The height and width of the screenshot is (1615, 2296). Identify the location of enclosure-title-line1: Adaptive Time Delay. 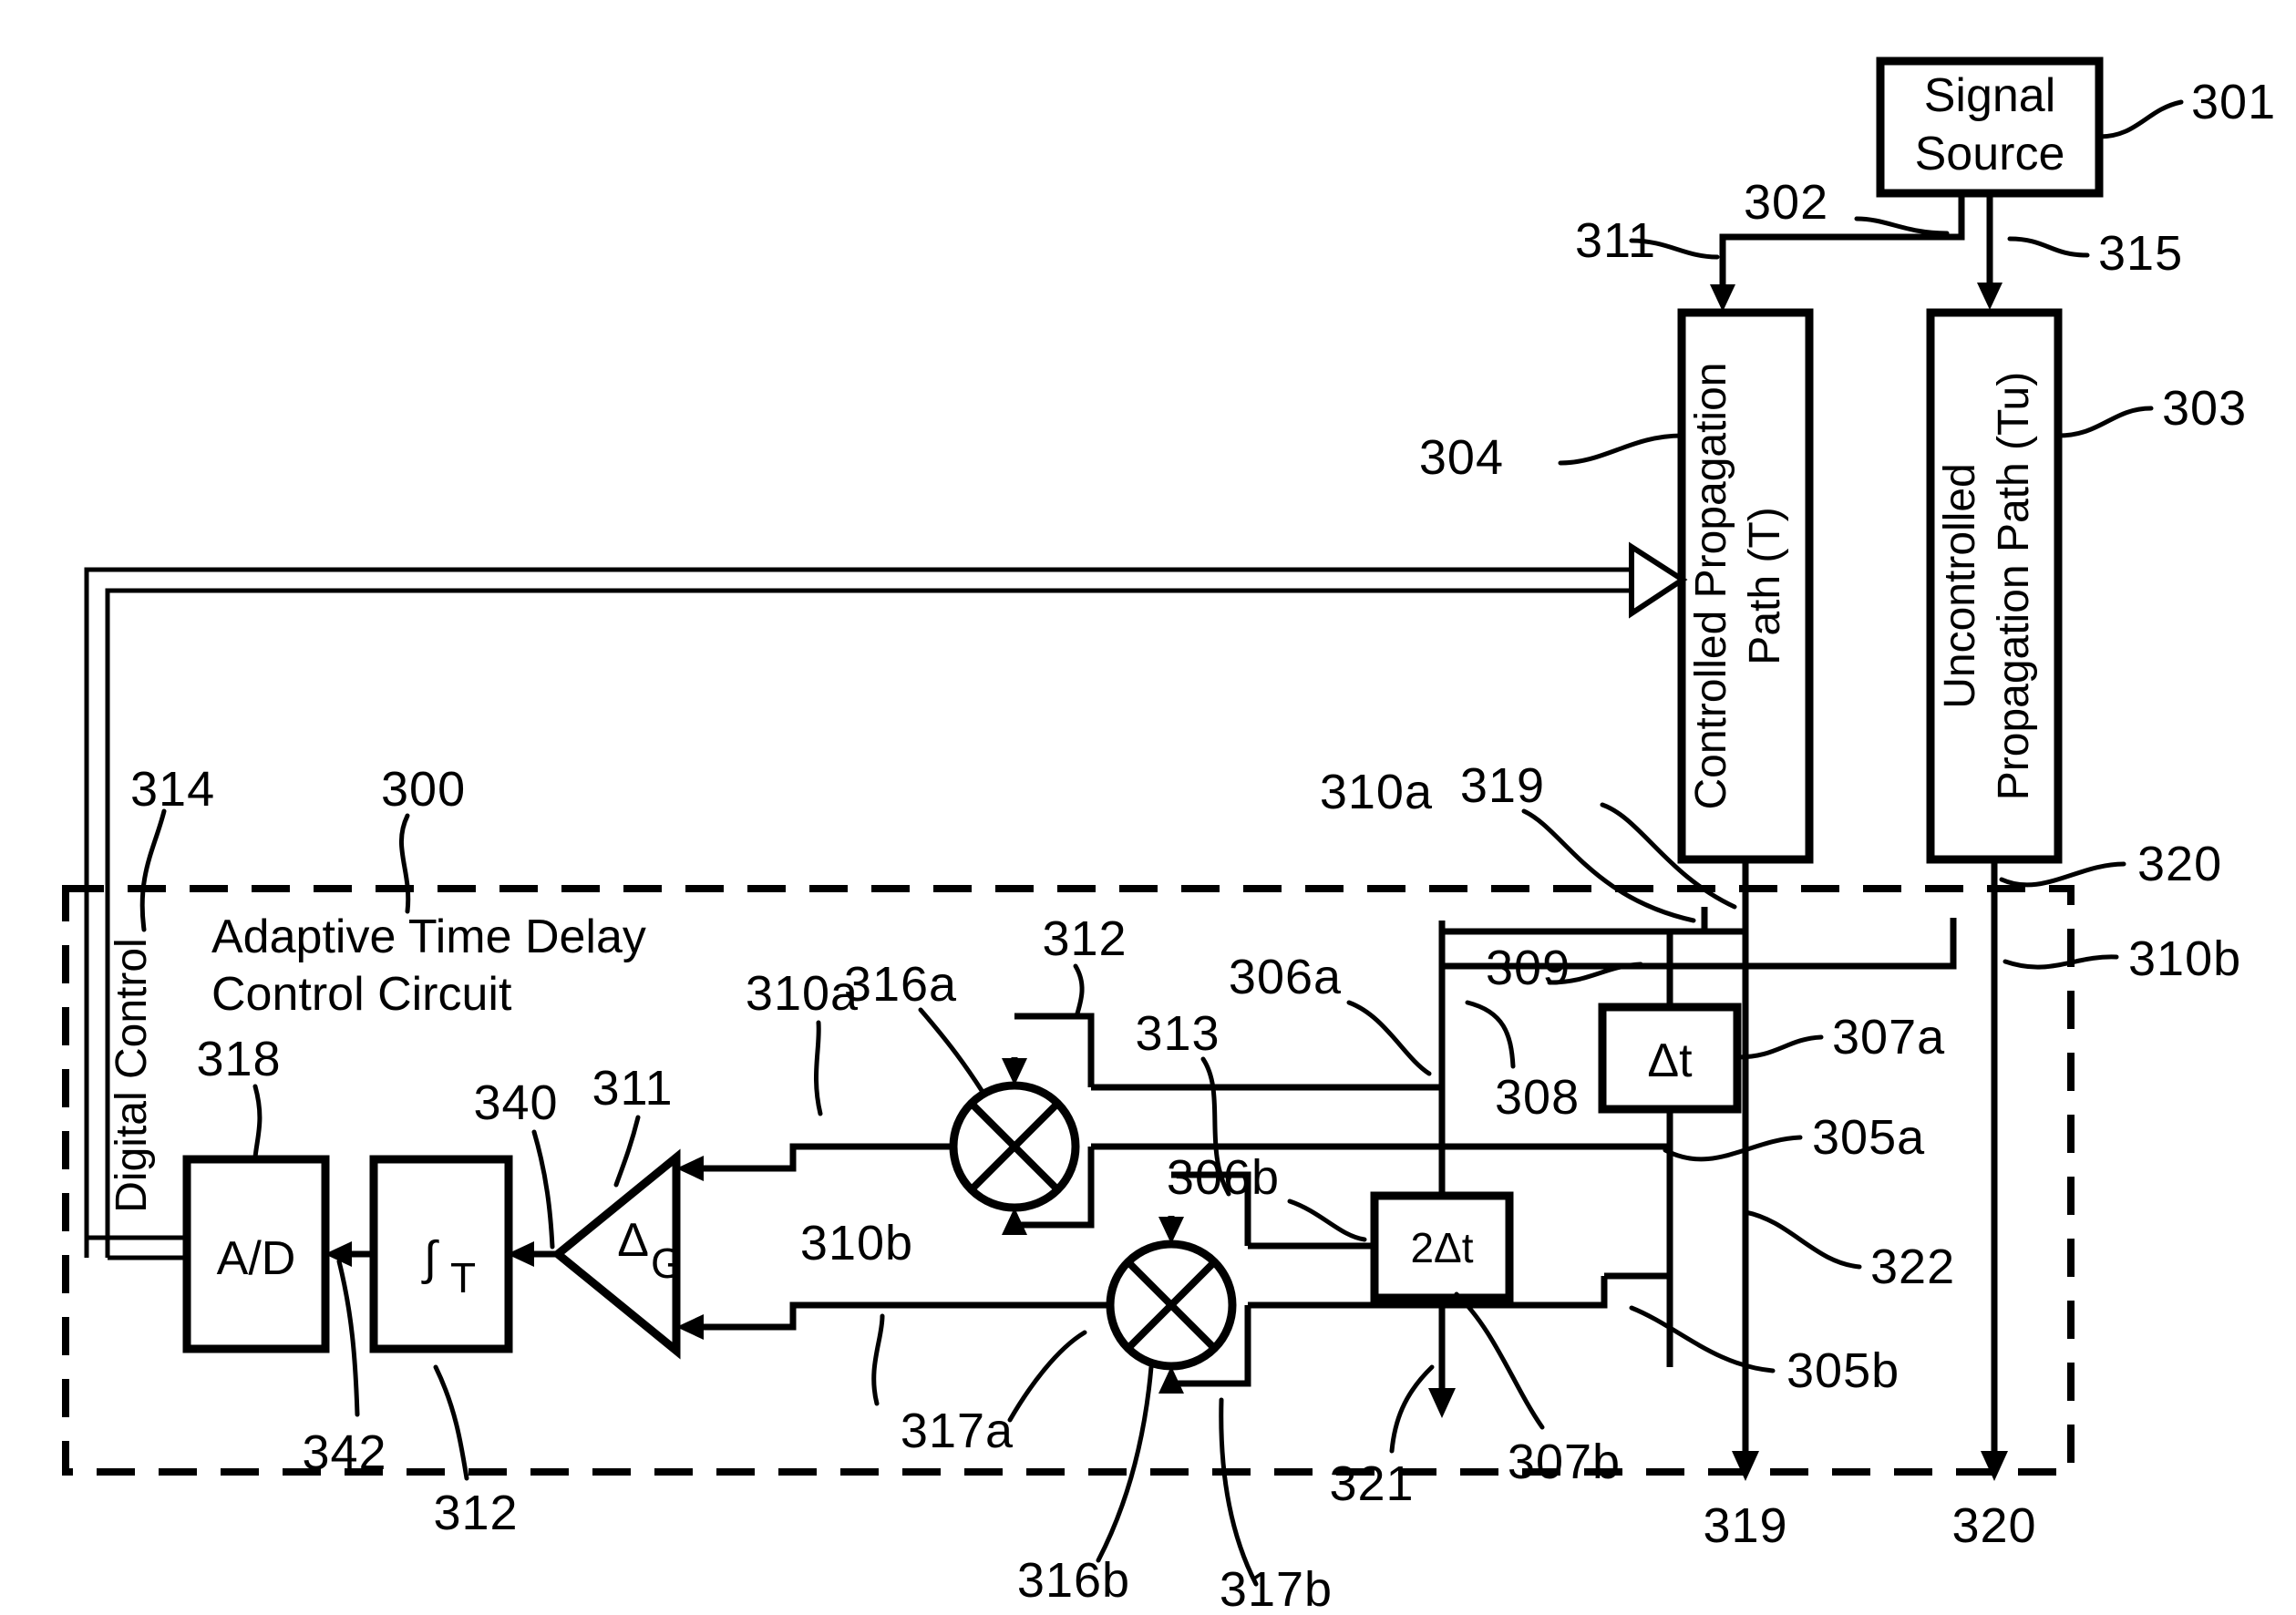
(428, 936).